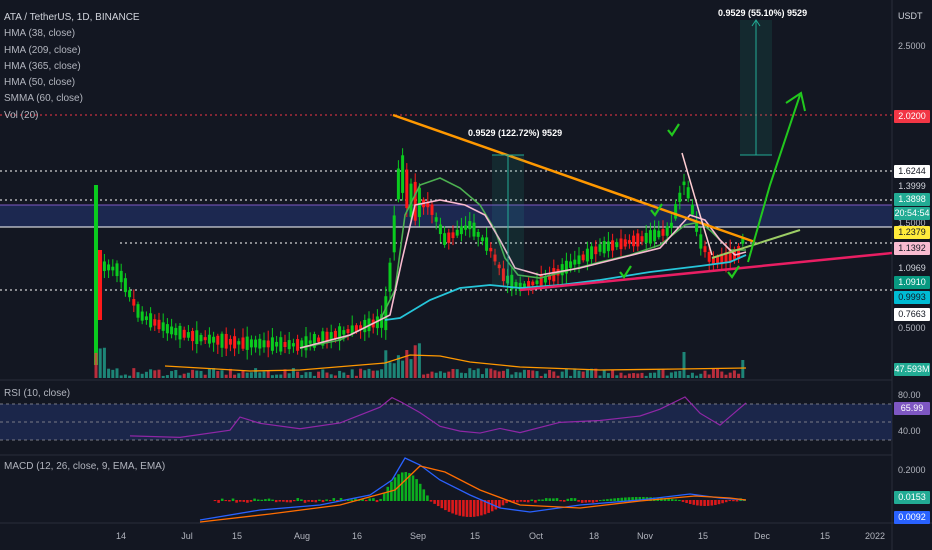 The image size is (932, 550). I want to click on symbol-title: ATA / TetherUS, 1D, BINANCE, so click(72, 18).